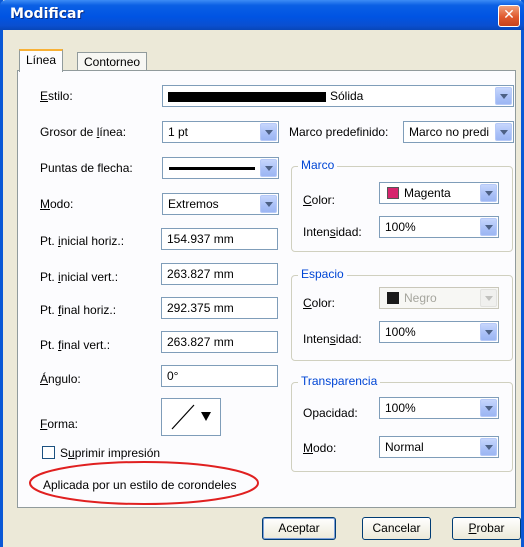 This screenshot has width=524, height=547. What do you see at coordinates (79, 277) in the screenshot?
I see `start-v-label: Pt. inicial vert.:` at bounding box center [79, 277].